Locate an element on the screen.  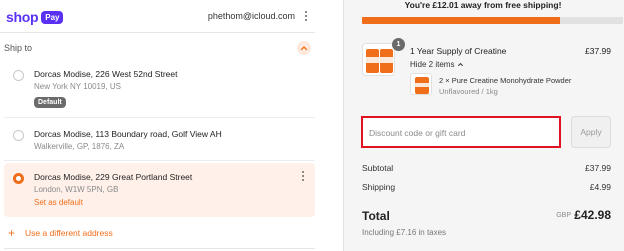
address-name: Dorcas Modise, 229 Great Portland Street is located at coordinates (113, 177).